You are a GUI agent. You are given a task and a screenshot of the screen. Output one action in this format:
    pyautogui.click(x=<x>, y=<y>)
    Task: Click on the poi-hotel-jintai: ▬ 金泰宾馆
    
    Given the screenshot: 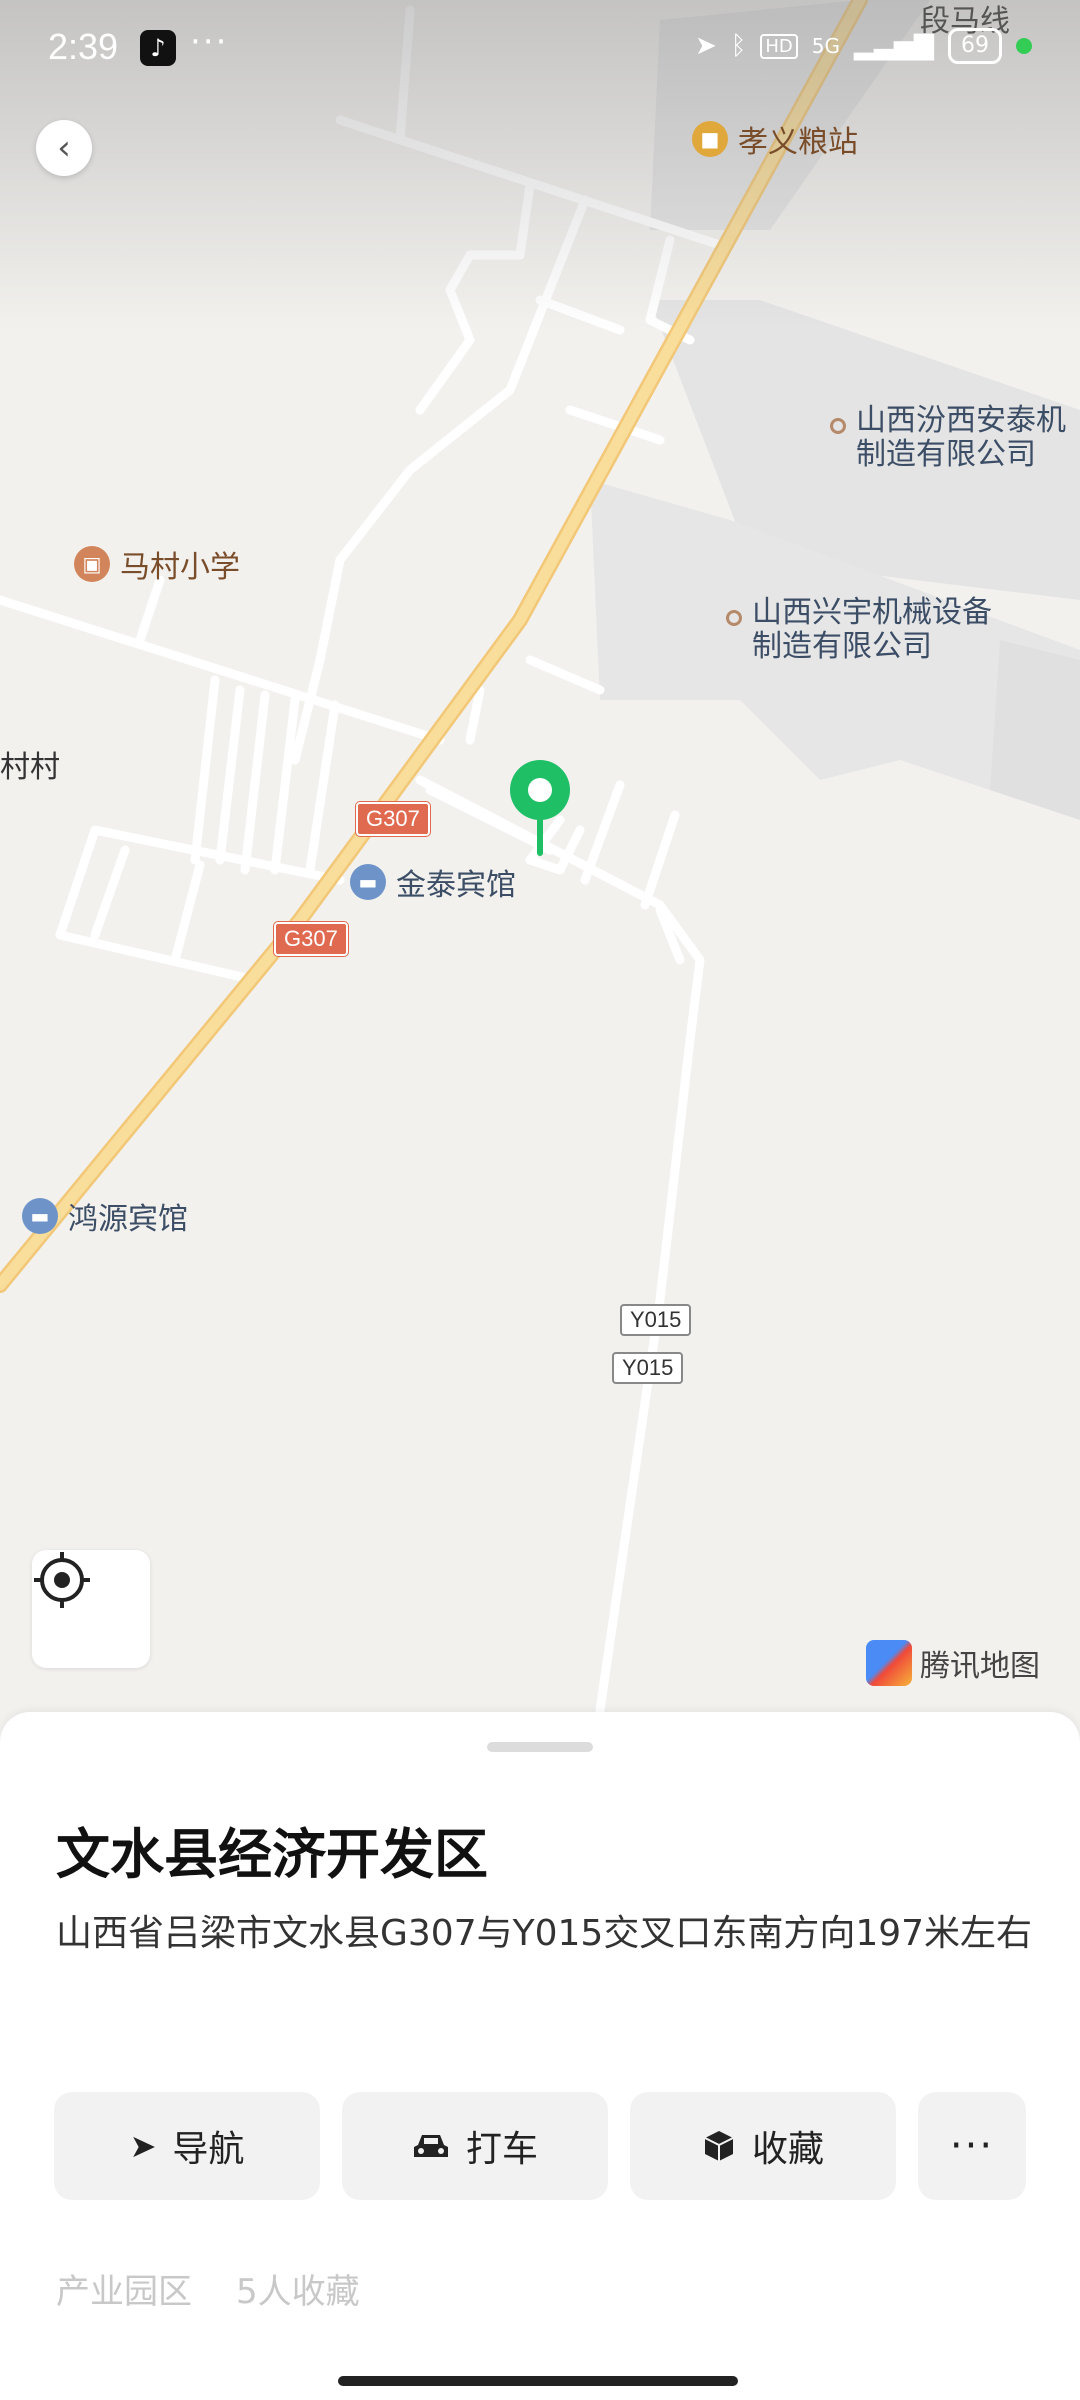 What is the action you would take?
    pyautogui.click(x=433, y=882)
    